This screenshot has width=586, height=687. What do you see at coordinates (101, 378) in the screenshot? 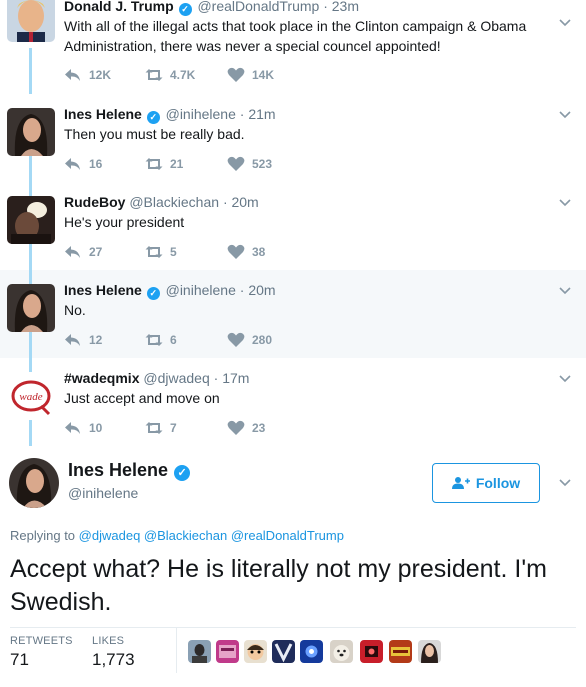
I see `author-name: #wadeqmix` at bounding box center [101, 378].